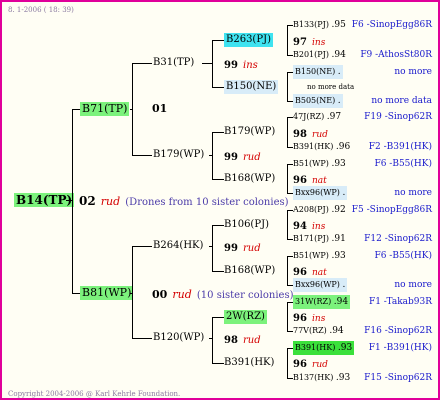 The width and height of the screenshot is (440, 400). What do you see at coordinates (413, 72) in the screenshot?
I see `gen4-info-3: no more` at bounding box center [413, 72].